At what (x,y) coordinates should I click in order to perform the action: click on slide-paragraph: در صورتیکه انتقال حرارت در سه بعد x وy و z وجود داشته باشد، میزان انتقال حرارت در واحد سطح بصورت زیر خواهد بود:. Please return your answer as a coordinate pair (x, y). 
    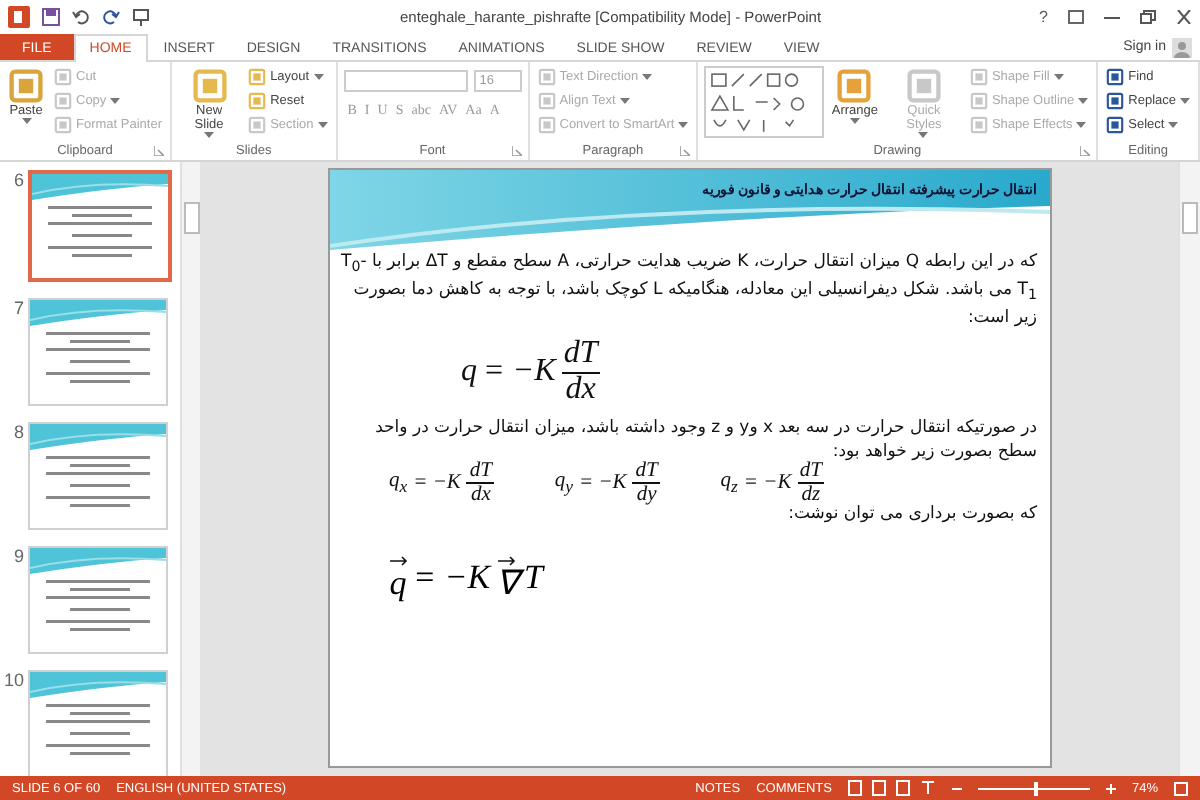
    Looking at the image, I should click on (705, 439).